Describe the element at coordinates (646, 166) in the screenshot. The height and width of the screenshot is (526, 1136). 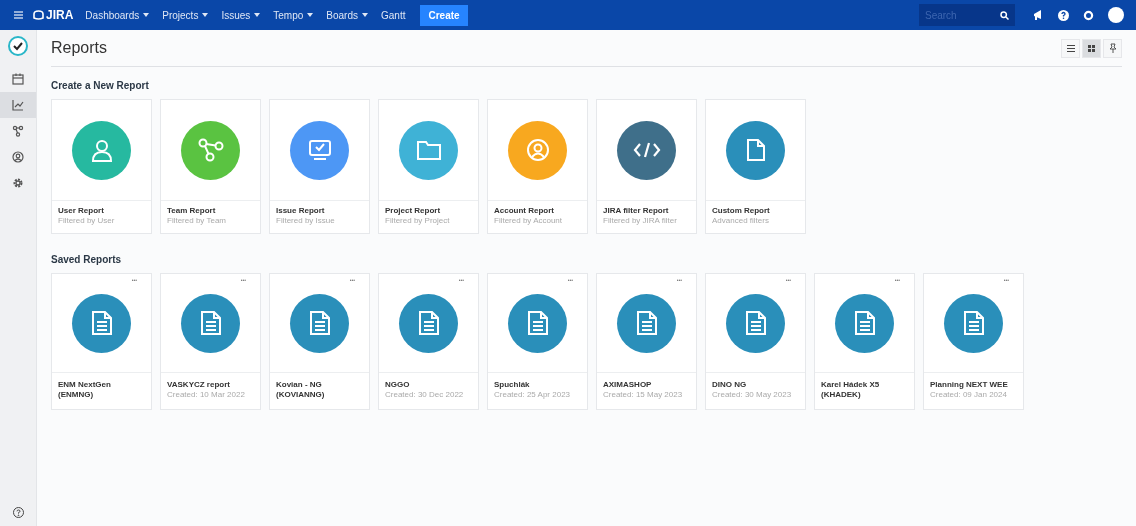
I see `report-card: JIRA filter Report Filtered by JIRA filter` at that location.